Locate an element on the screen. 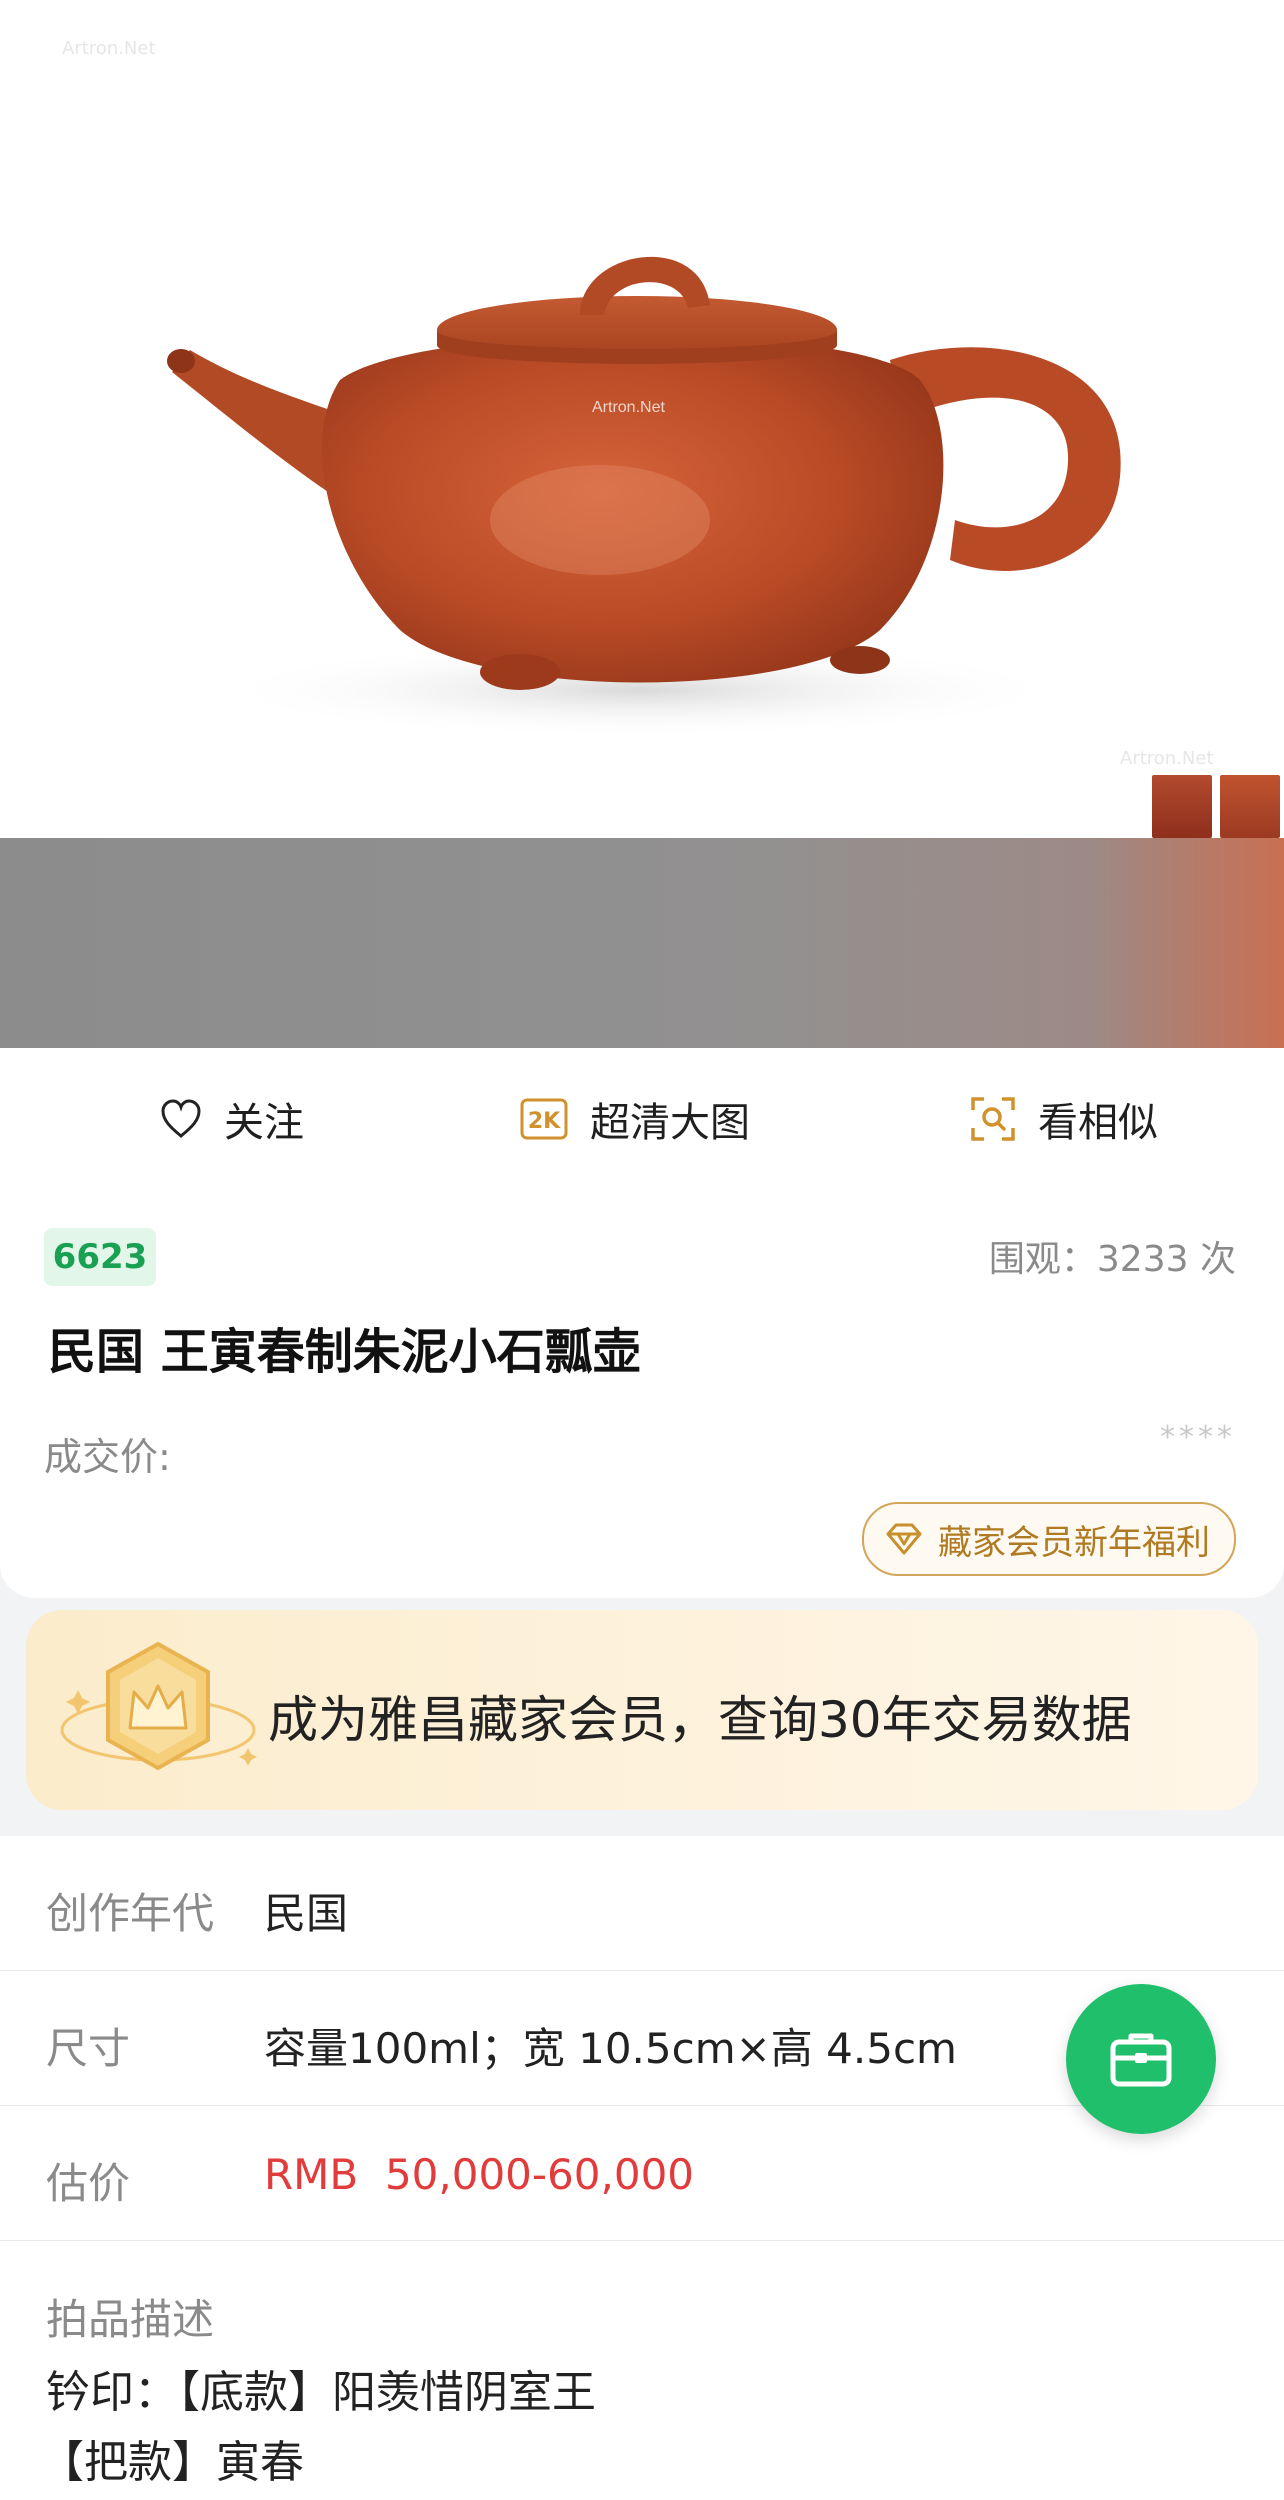 This screenshot has width=1284, height=2500. hd-label: 超清大图 is located at coordinates (670, 1123).